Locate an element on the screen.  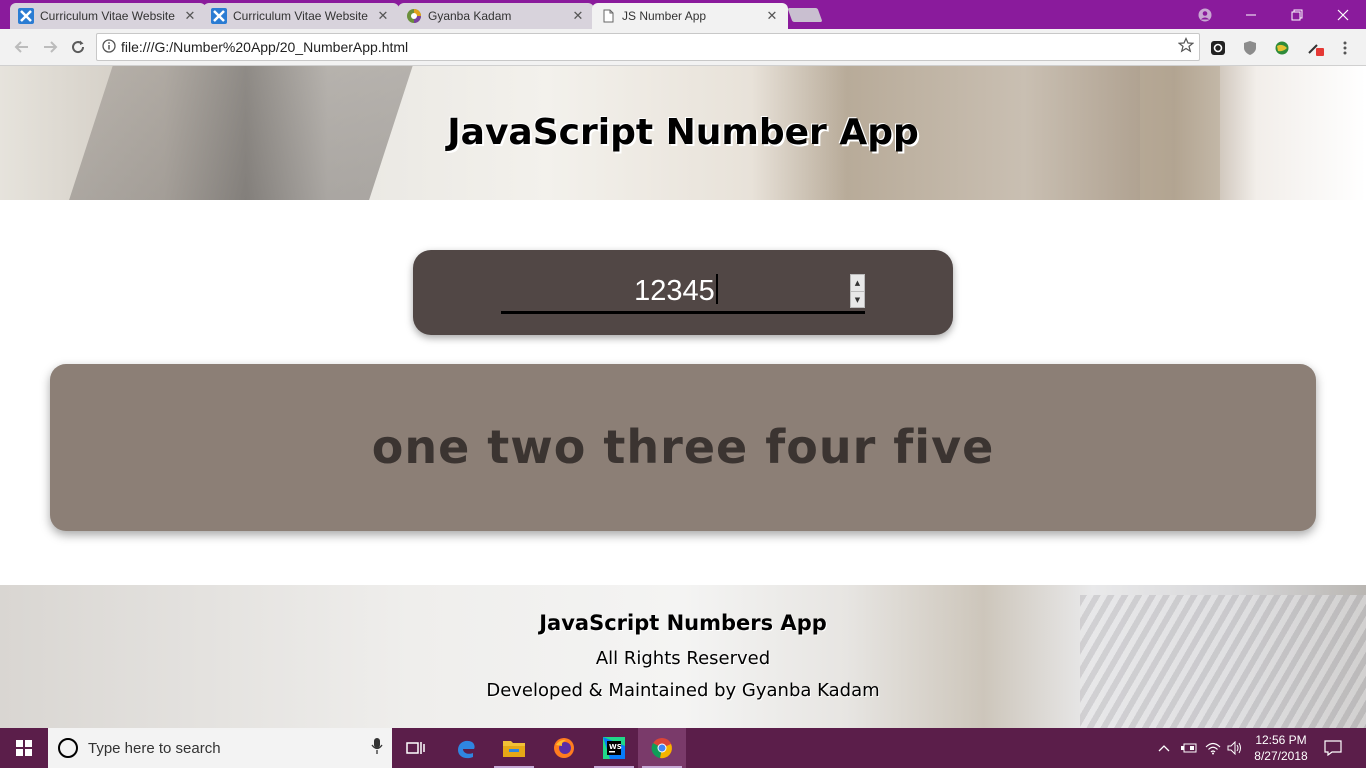
spinner-up-icon: ▲ is located at coordinates (857, 283).